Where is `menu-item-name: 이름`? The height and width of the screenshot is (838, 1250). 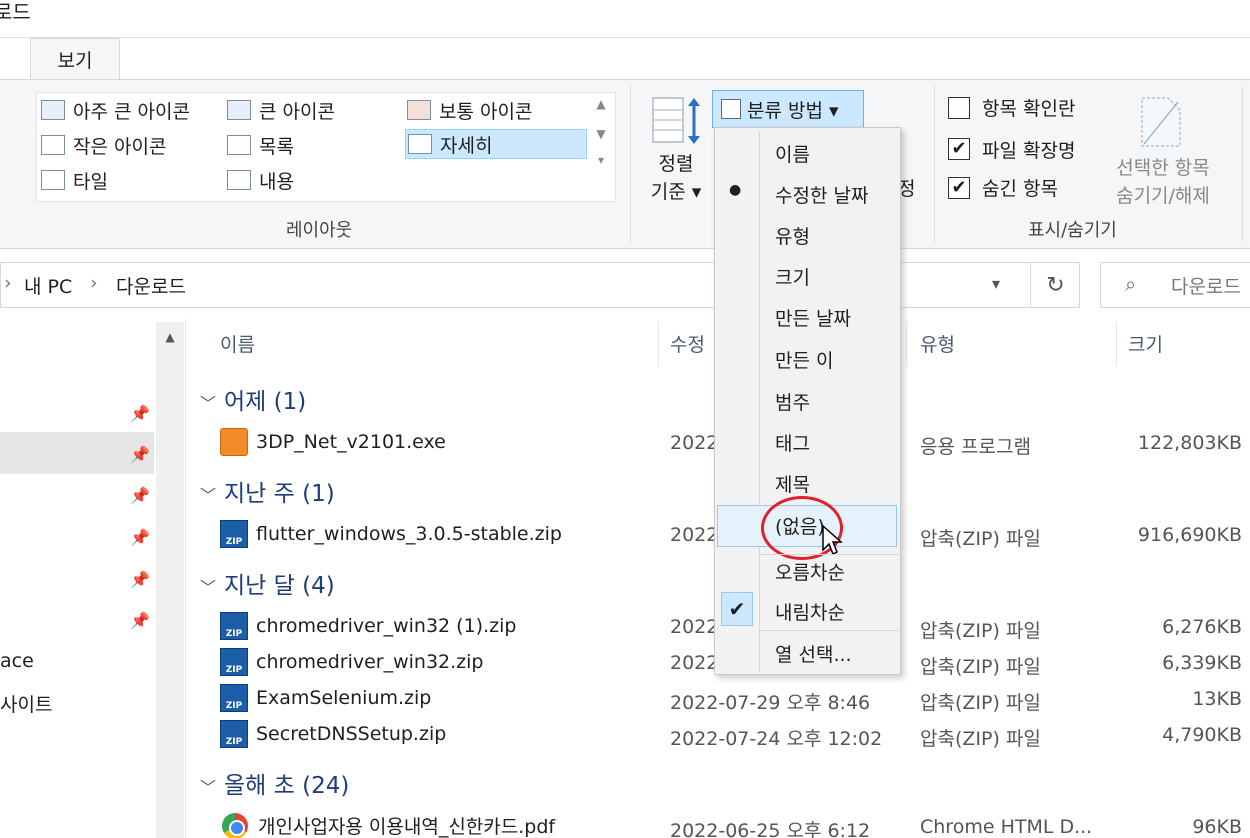 menu-item-name: 이름 is located at coordinates (792, 153).